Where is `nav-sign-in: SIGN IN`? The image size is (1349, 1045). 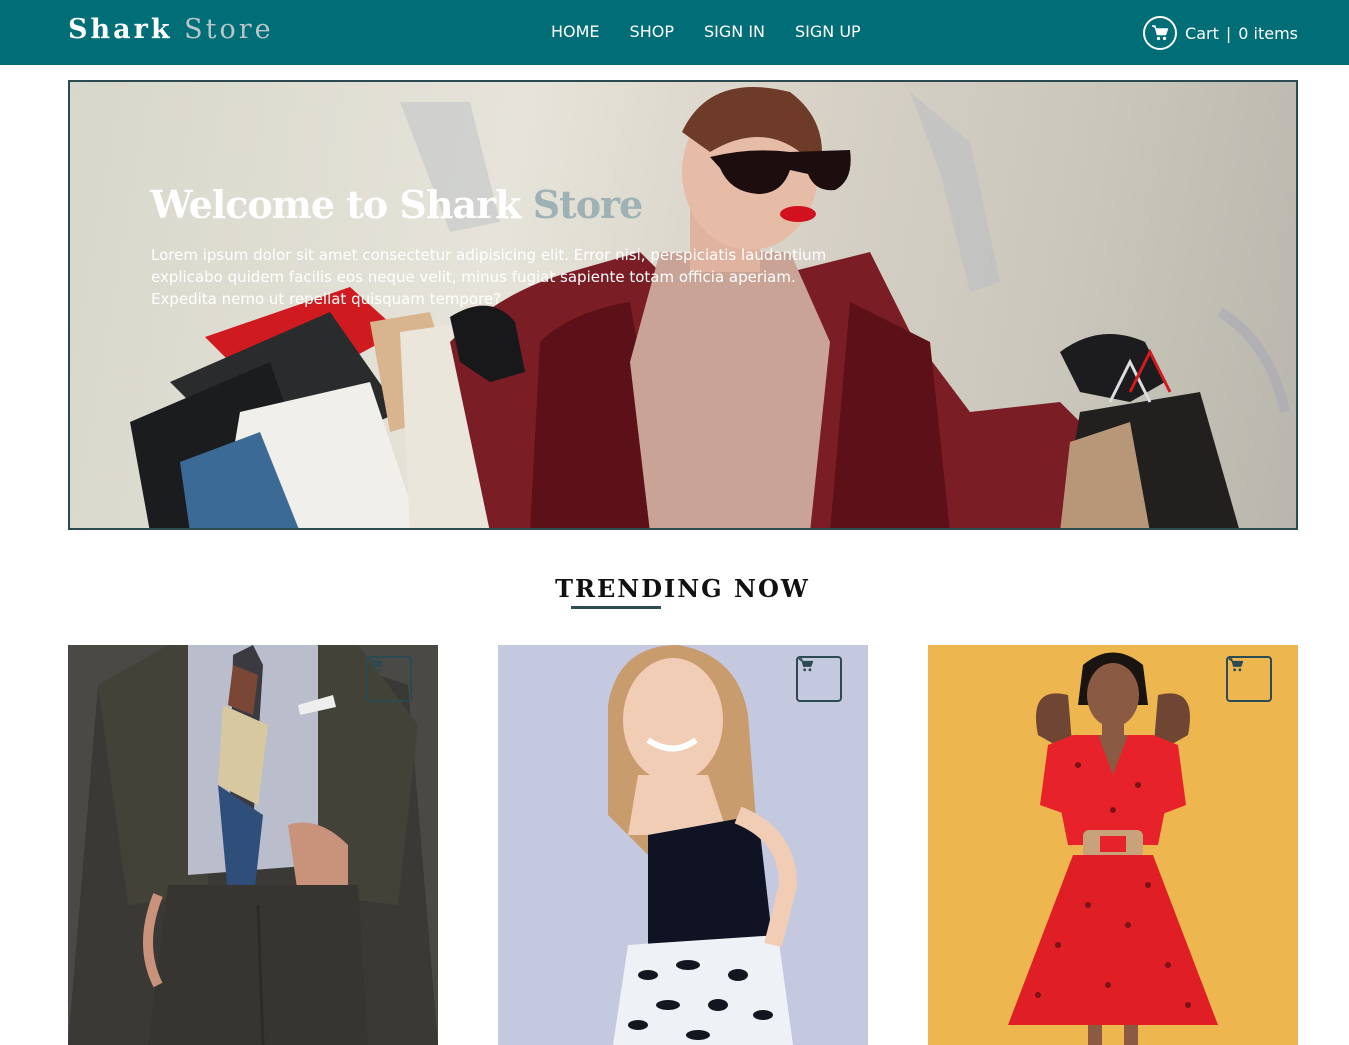
nav-sign-in: SIGN IN is located at coordinates (734, 31).